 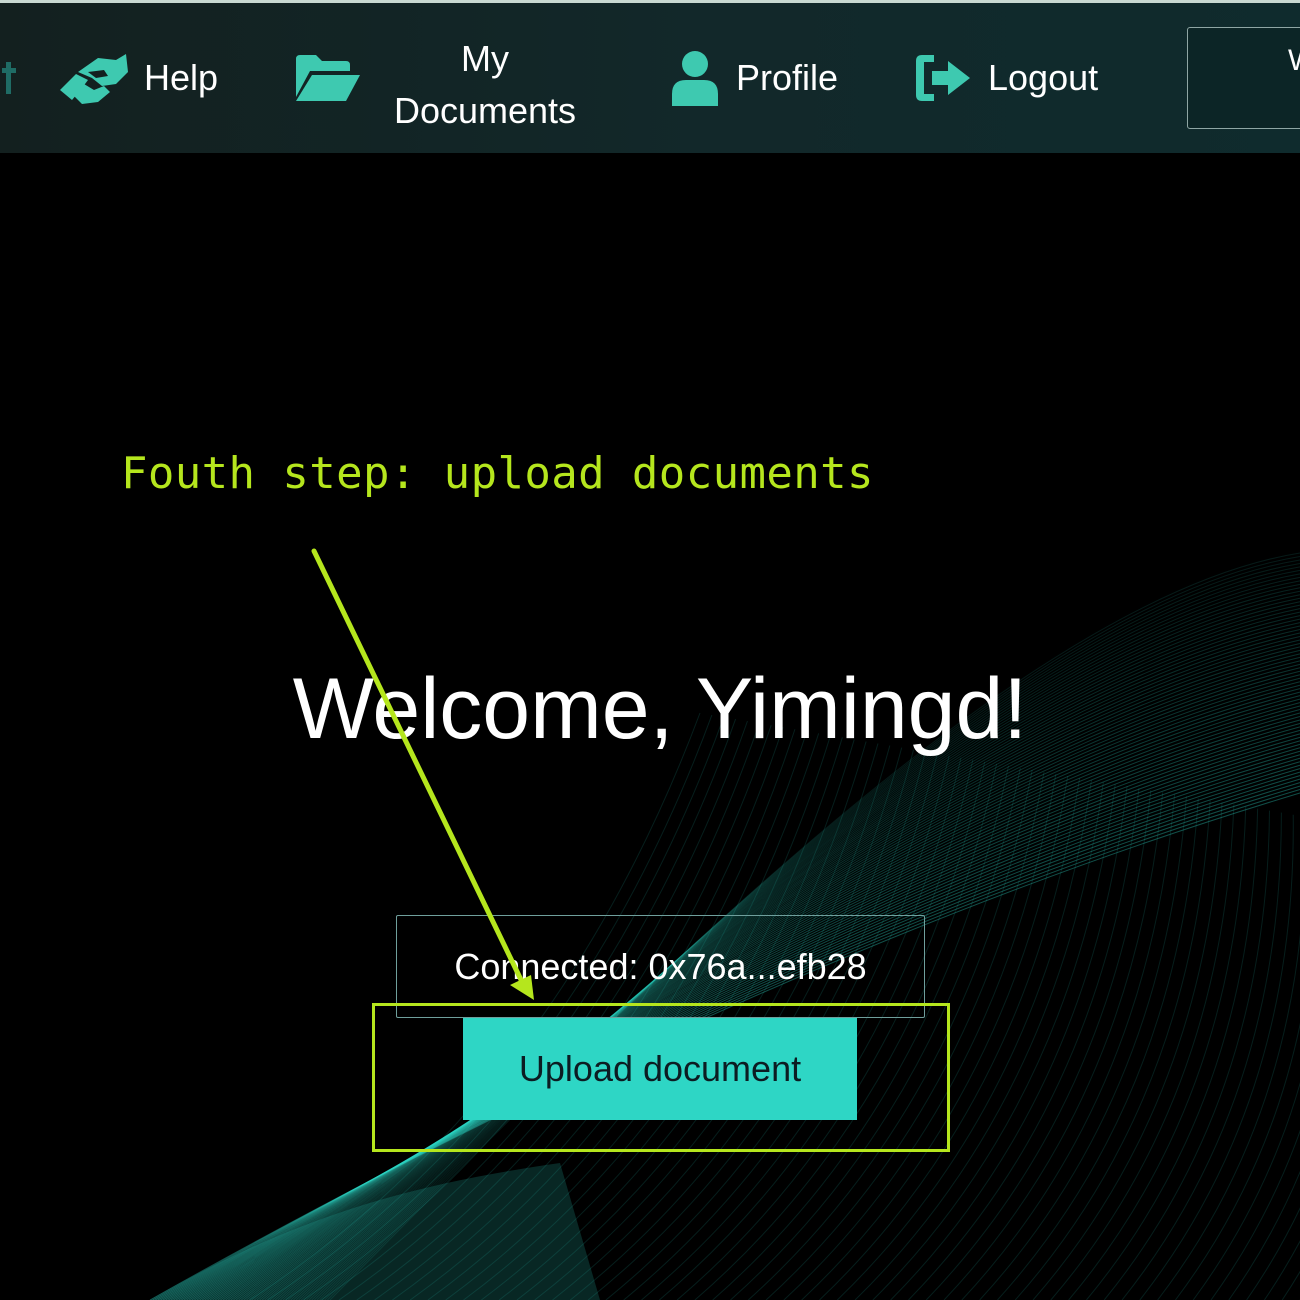 I want to click on nav-label-my-documents: My Documents, so click(x=485, y=84).